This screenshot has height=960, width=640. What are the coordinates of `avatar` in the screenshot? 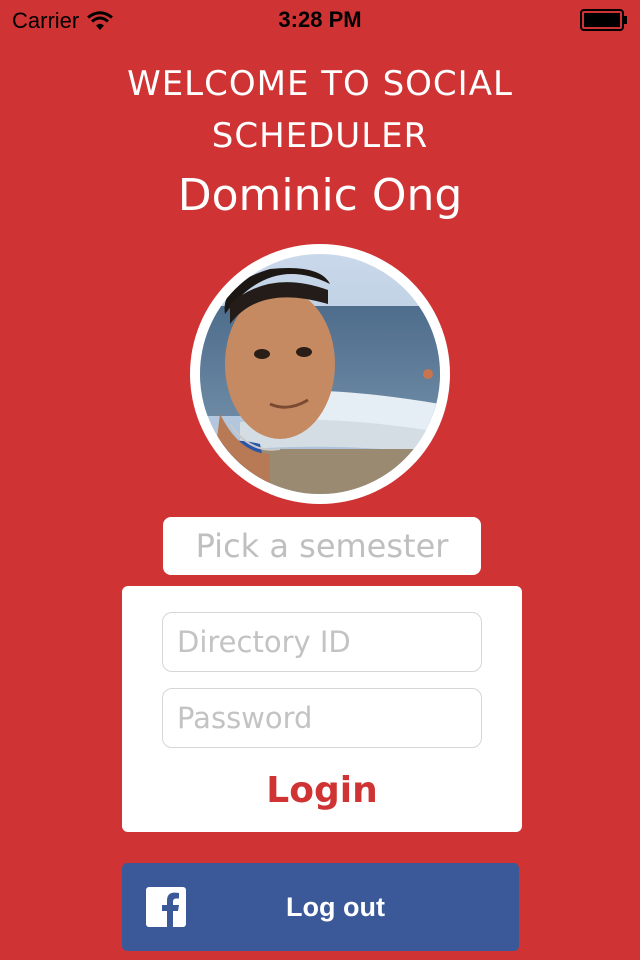 It's located at (320, 374).